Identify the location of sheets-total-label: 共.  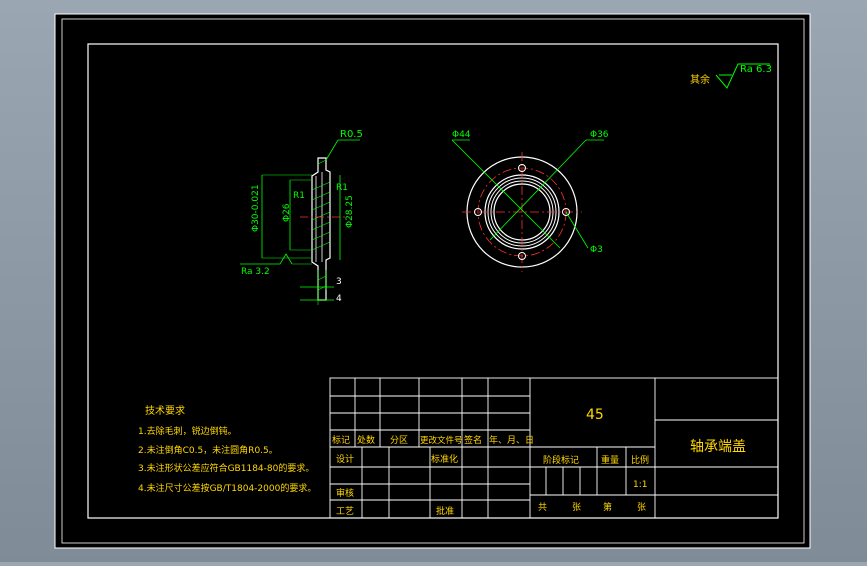
(542, 507).